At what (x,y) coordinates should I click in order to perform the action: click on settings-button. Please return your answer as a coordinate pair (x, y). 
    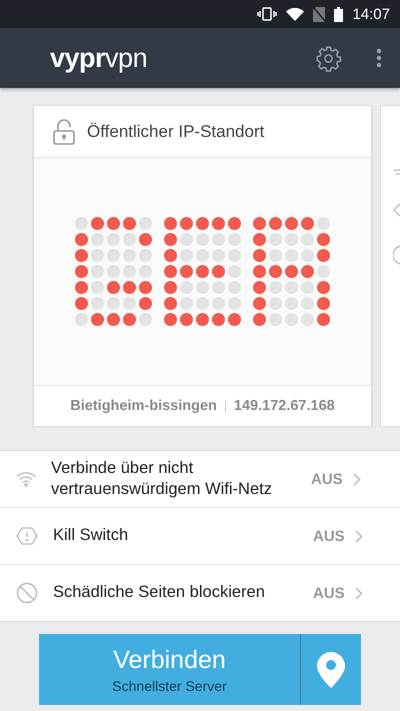
    Looking at the image, I should click on (328, 58).